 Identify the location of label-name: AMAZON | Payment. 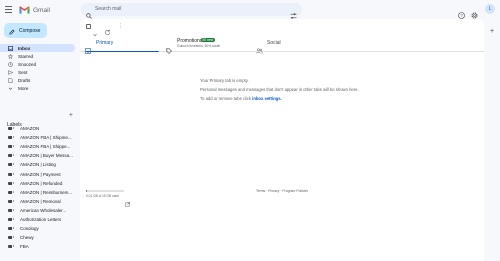
(40, 174).